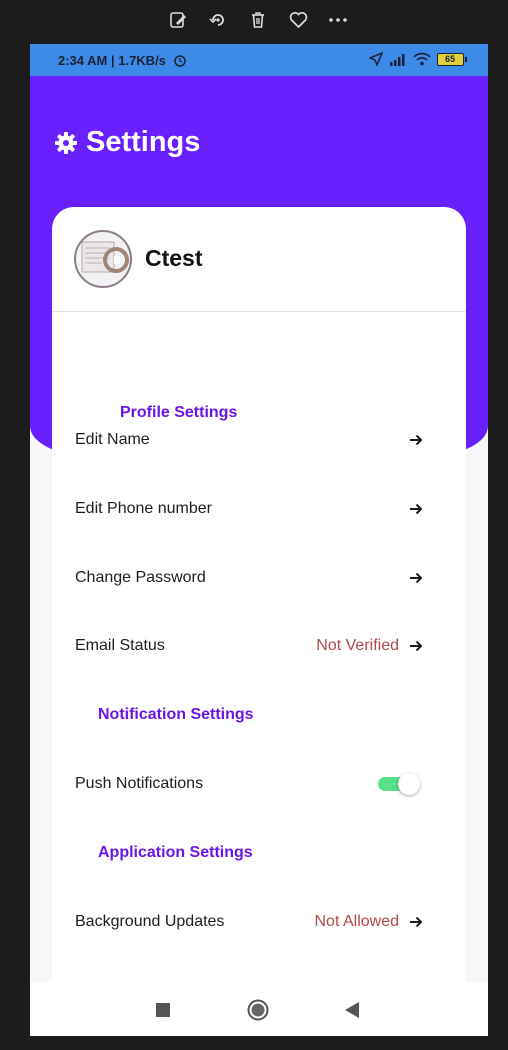 The height and width of the screenshot is (1050, 508). What do you see at coordinates (150, 921) in the screenshot?
I see `row-label: Background Updates` at bounding box center [150, 921].